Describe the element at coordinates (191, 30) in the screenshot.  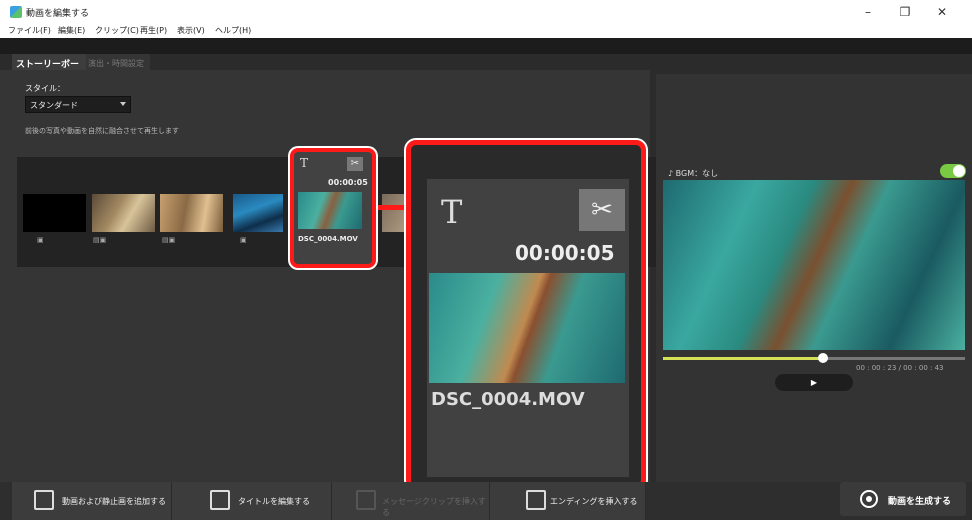
I see `menu-view: 表示(V)` at that location.